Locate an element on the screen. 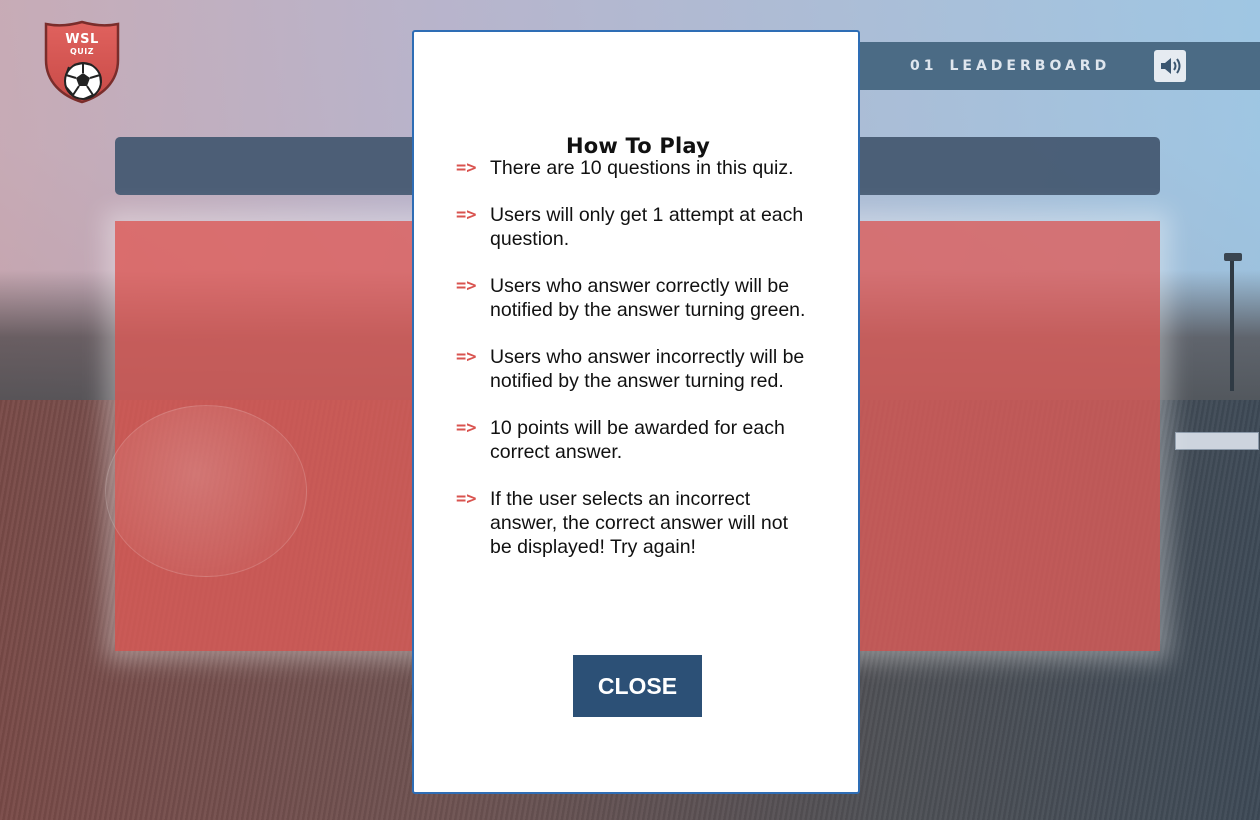  speaker-icon is located at coordinates (1171, 66).